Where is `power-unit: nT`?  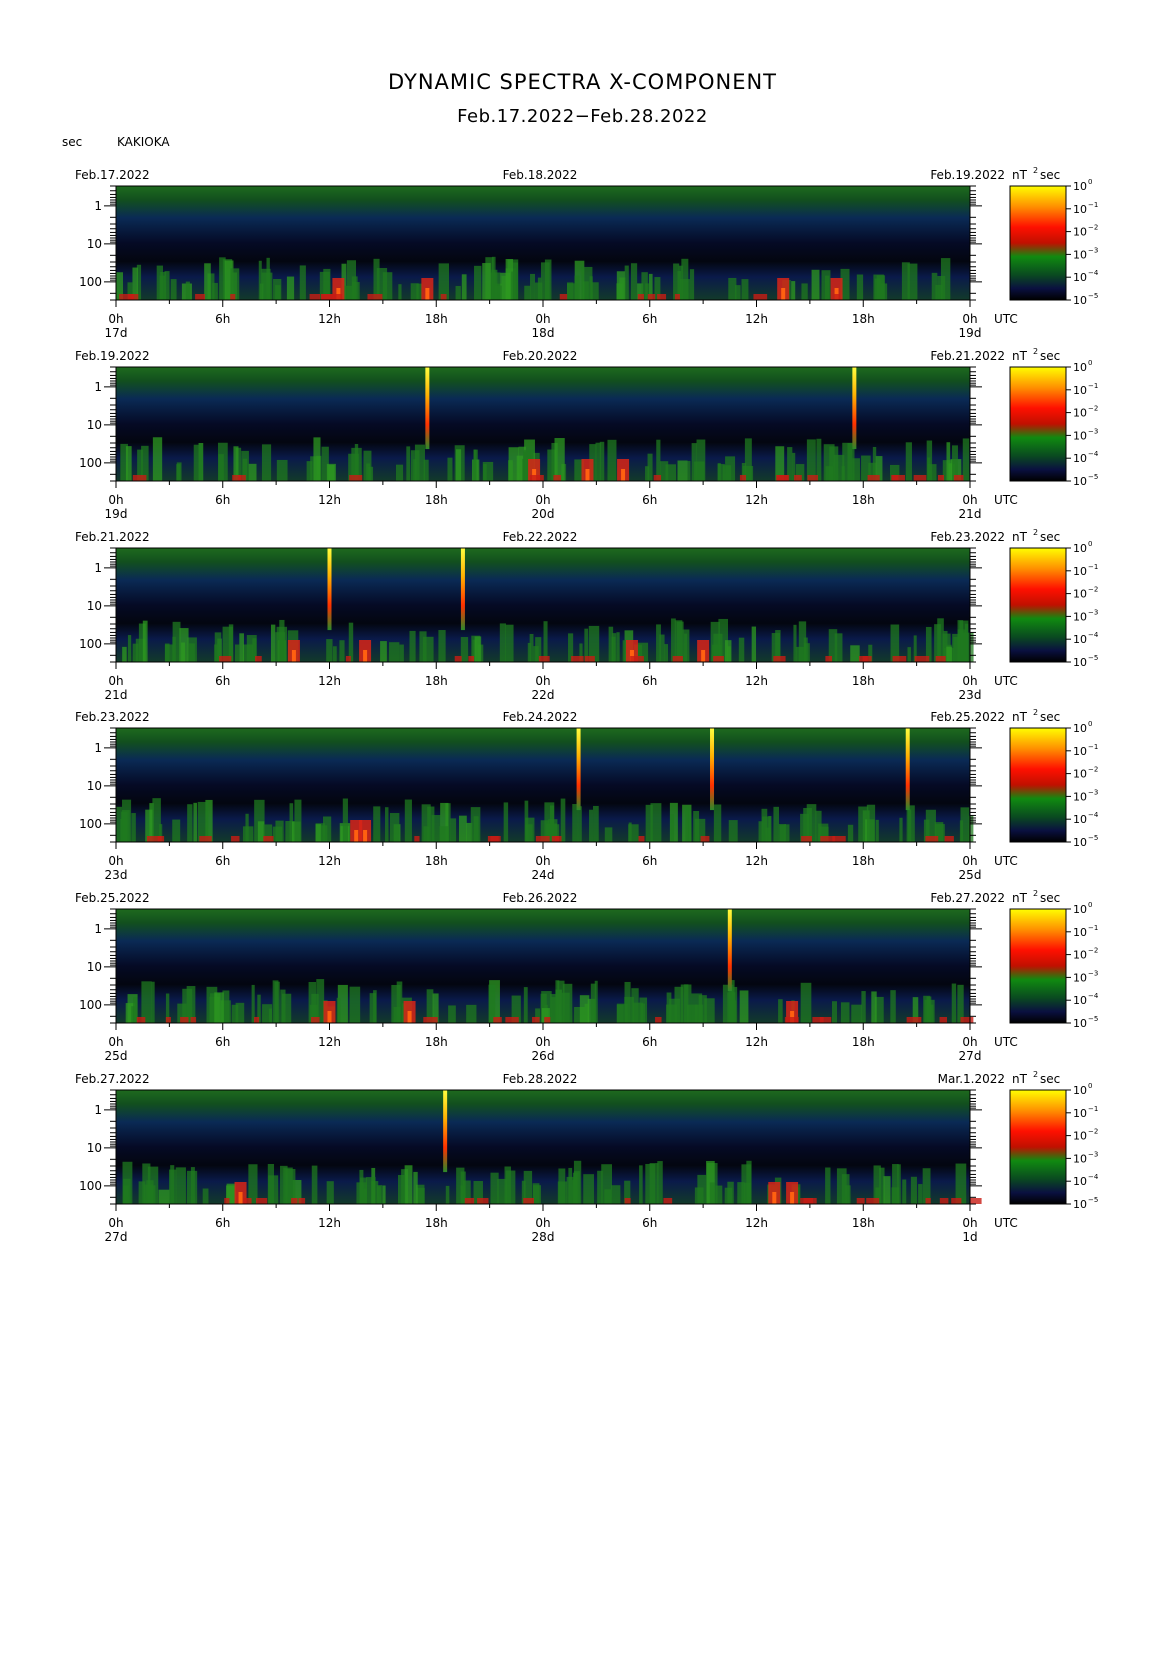 power-unit: nT is located at coordinates (1020, 175).